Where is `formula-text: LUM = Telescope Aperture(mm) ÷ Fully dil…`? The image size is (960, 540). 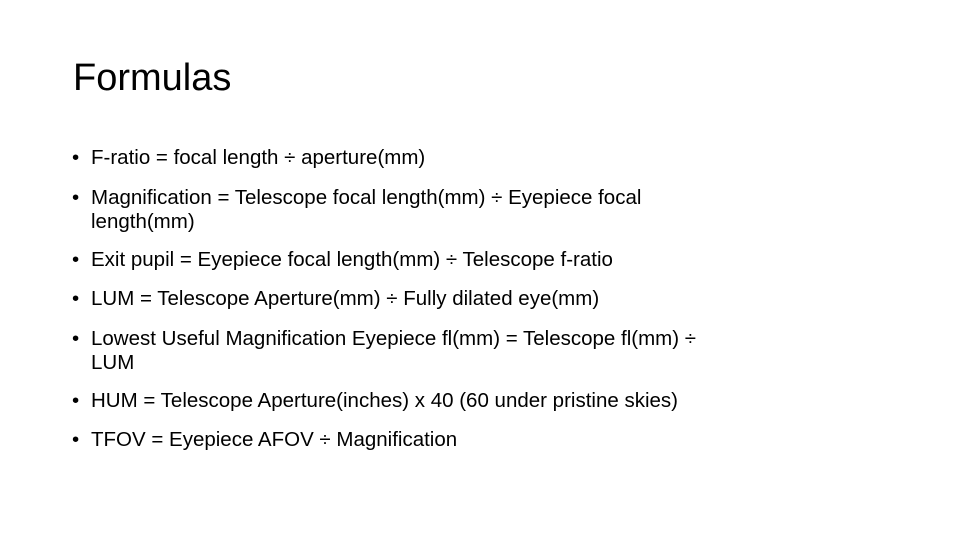 formula-text: LUM = Telescope Aperture(mm) ÷ Fully dil… is located at coordinates (345, 299).